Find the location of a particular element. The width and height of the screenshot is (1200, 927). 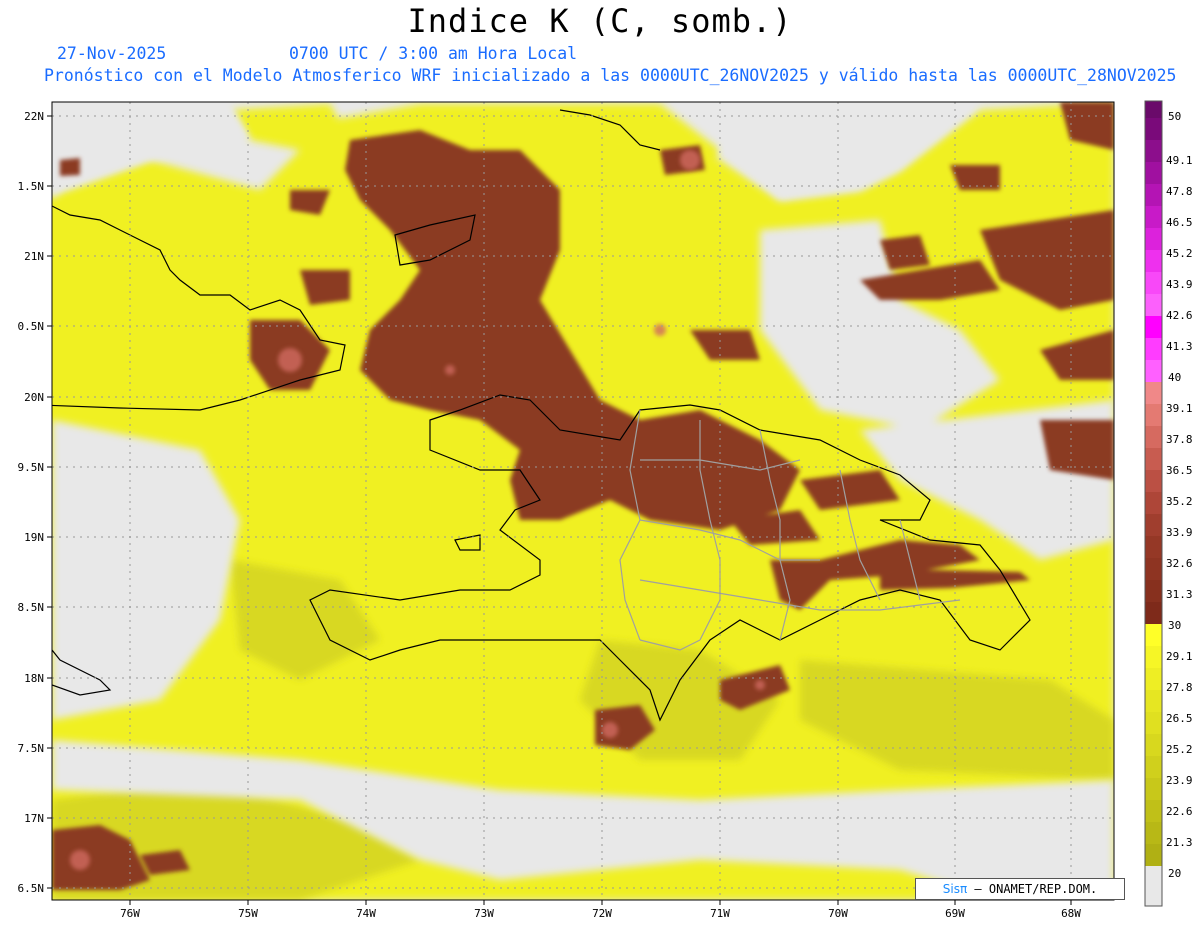

lon-label: 70W is located at coordinates (838, 913).